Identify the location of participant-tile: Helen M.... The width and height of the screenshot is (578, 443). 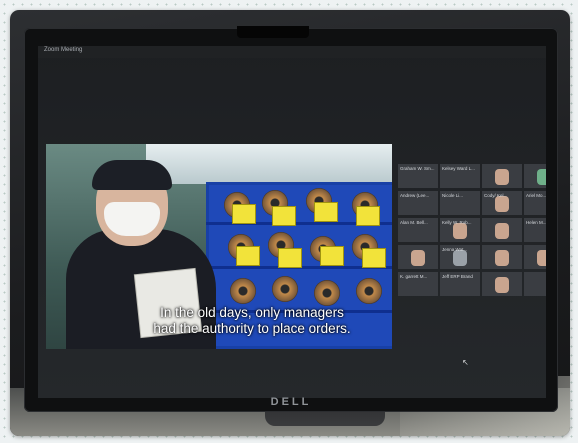
(535, 230).